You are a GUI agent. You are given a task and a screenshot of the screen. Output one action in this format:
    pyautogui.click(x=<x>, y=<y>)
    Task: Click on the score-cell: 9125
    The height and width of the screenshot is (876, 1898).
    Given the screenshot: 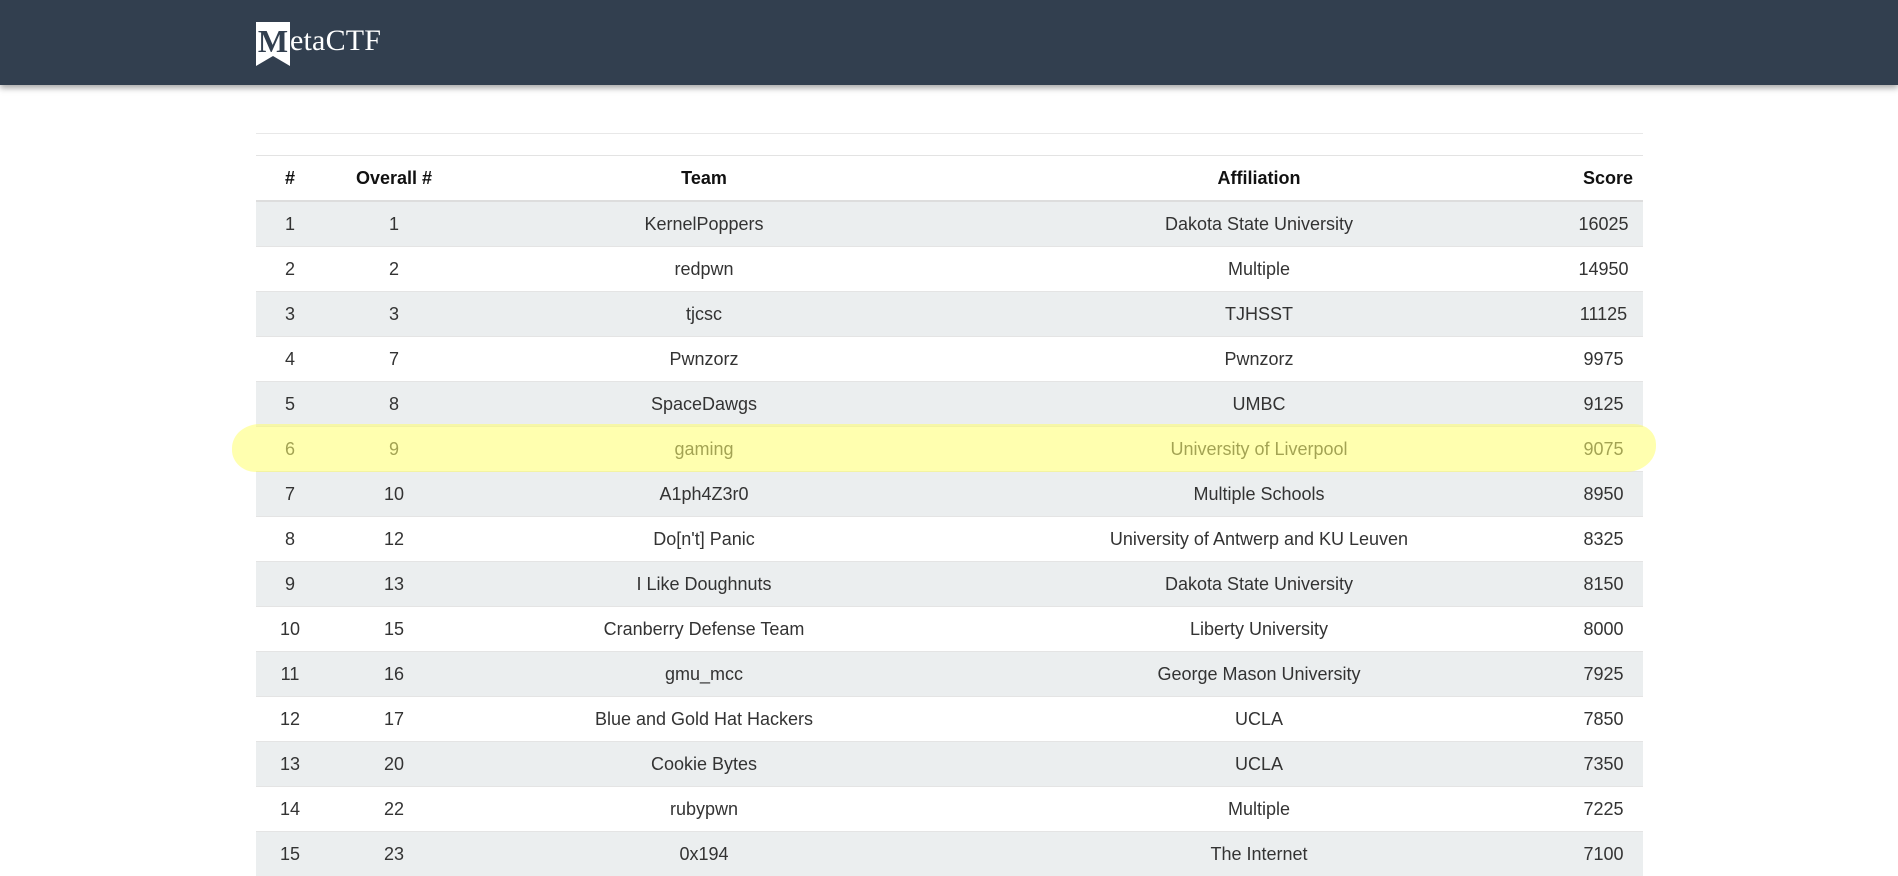 What is the action you would take?
    pyautogui.click(x=1608, y=404)
    